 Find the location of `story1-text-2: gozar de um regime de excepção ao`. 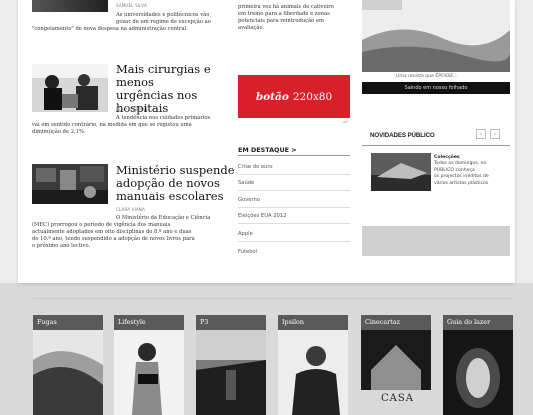

story1-text-2: gozar de um regime de excepção ao is located at coordinates (163, 22).